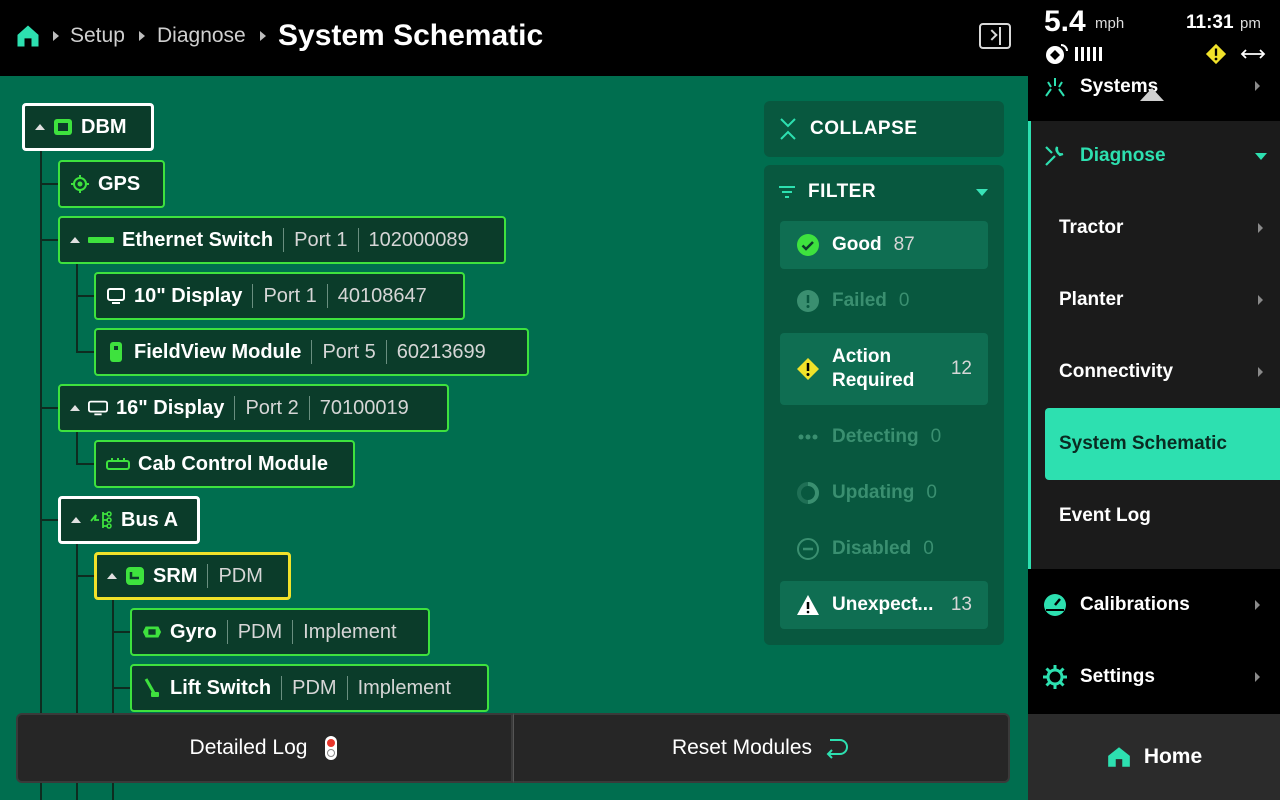  Describe the element at coordinates (88, 127) in the screenshot. I see `tree-node-dbm: DBM` at that location.